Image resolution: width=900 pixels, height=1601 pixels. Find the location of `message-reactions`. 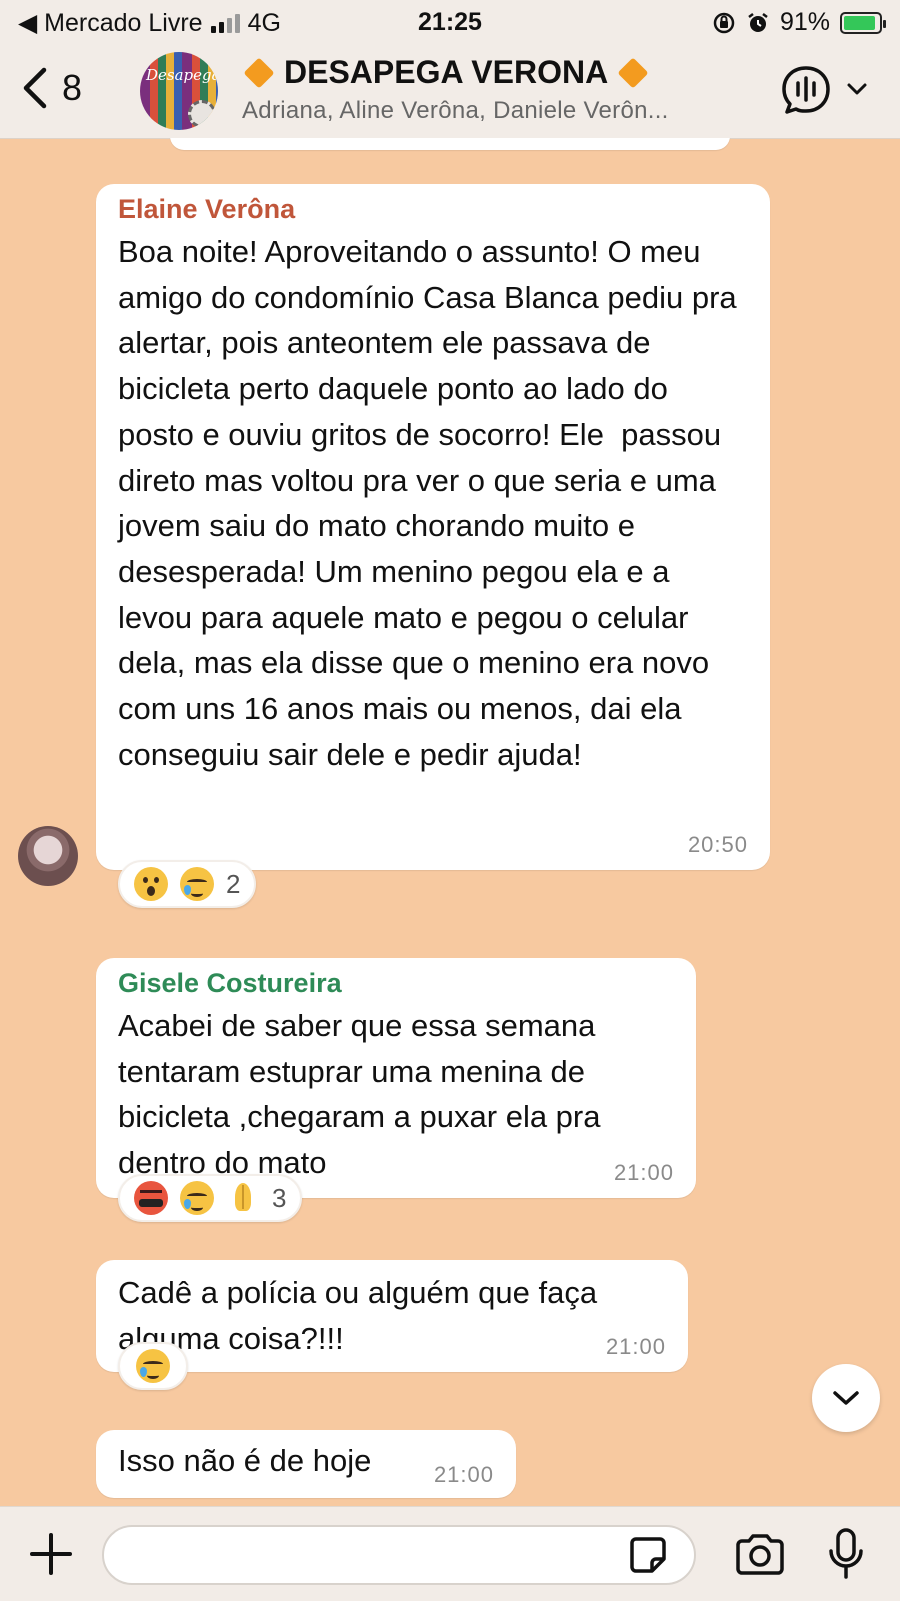

message-reactions is located at coordinates (153, 1366).